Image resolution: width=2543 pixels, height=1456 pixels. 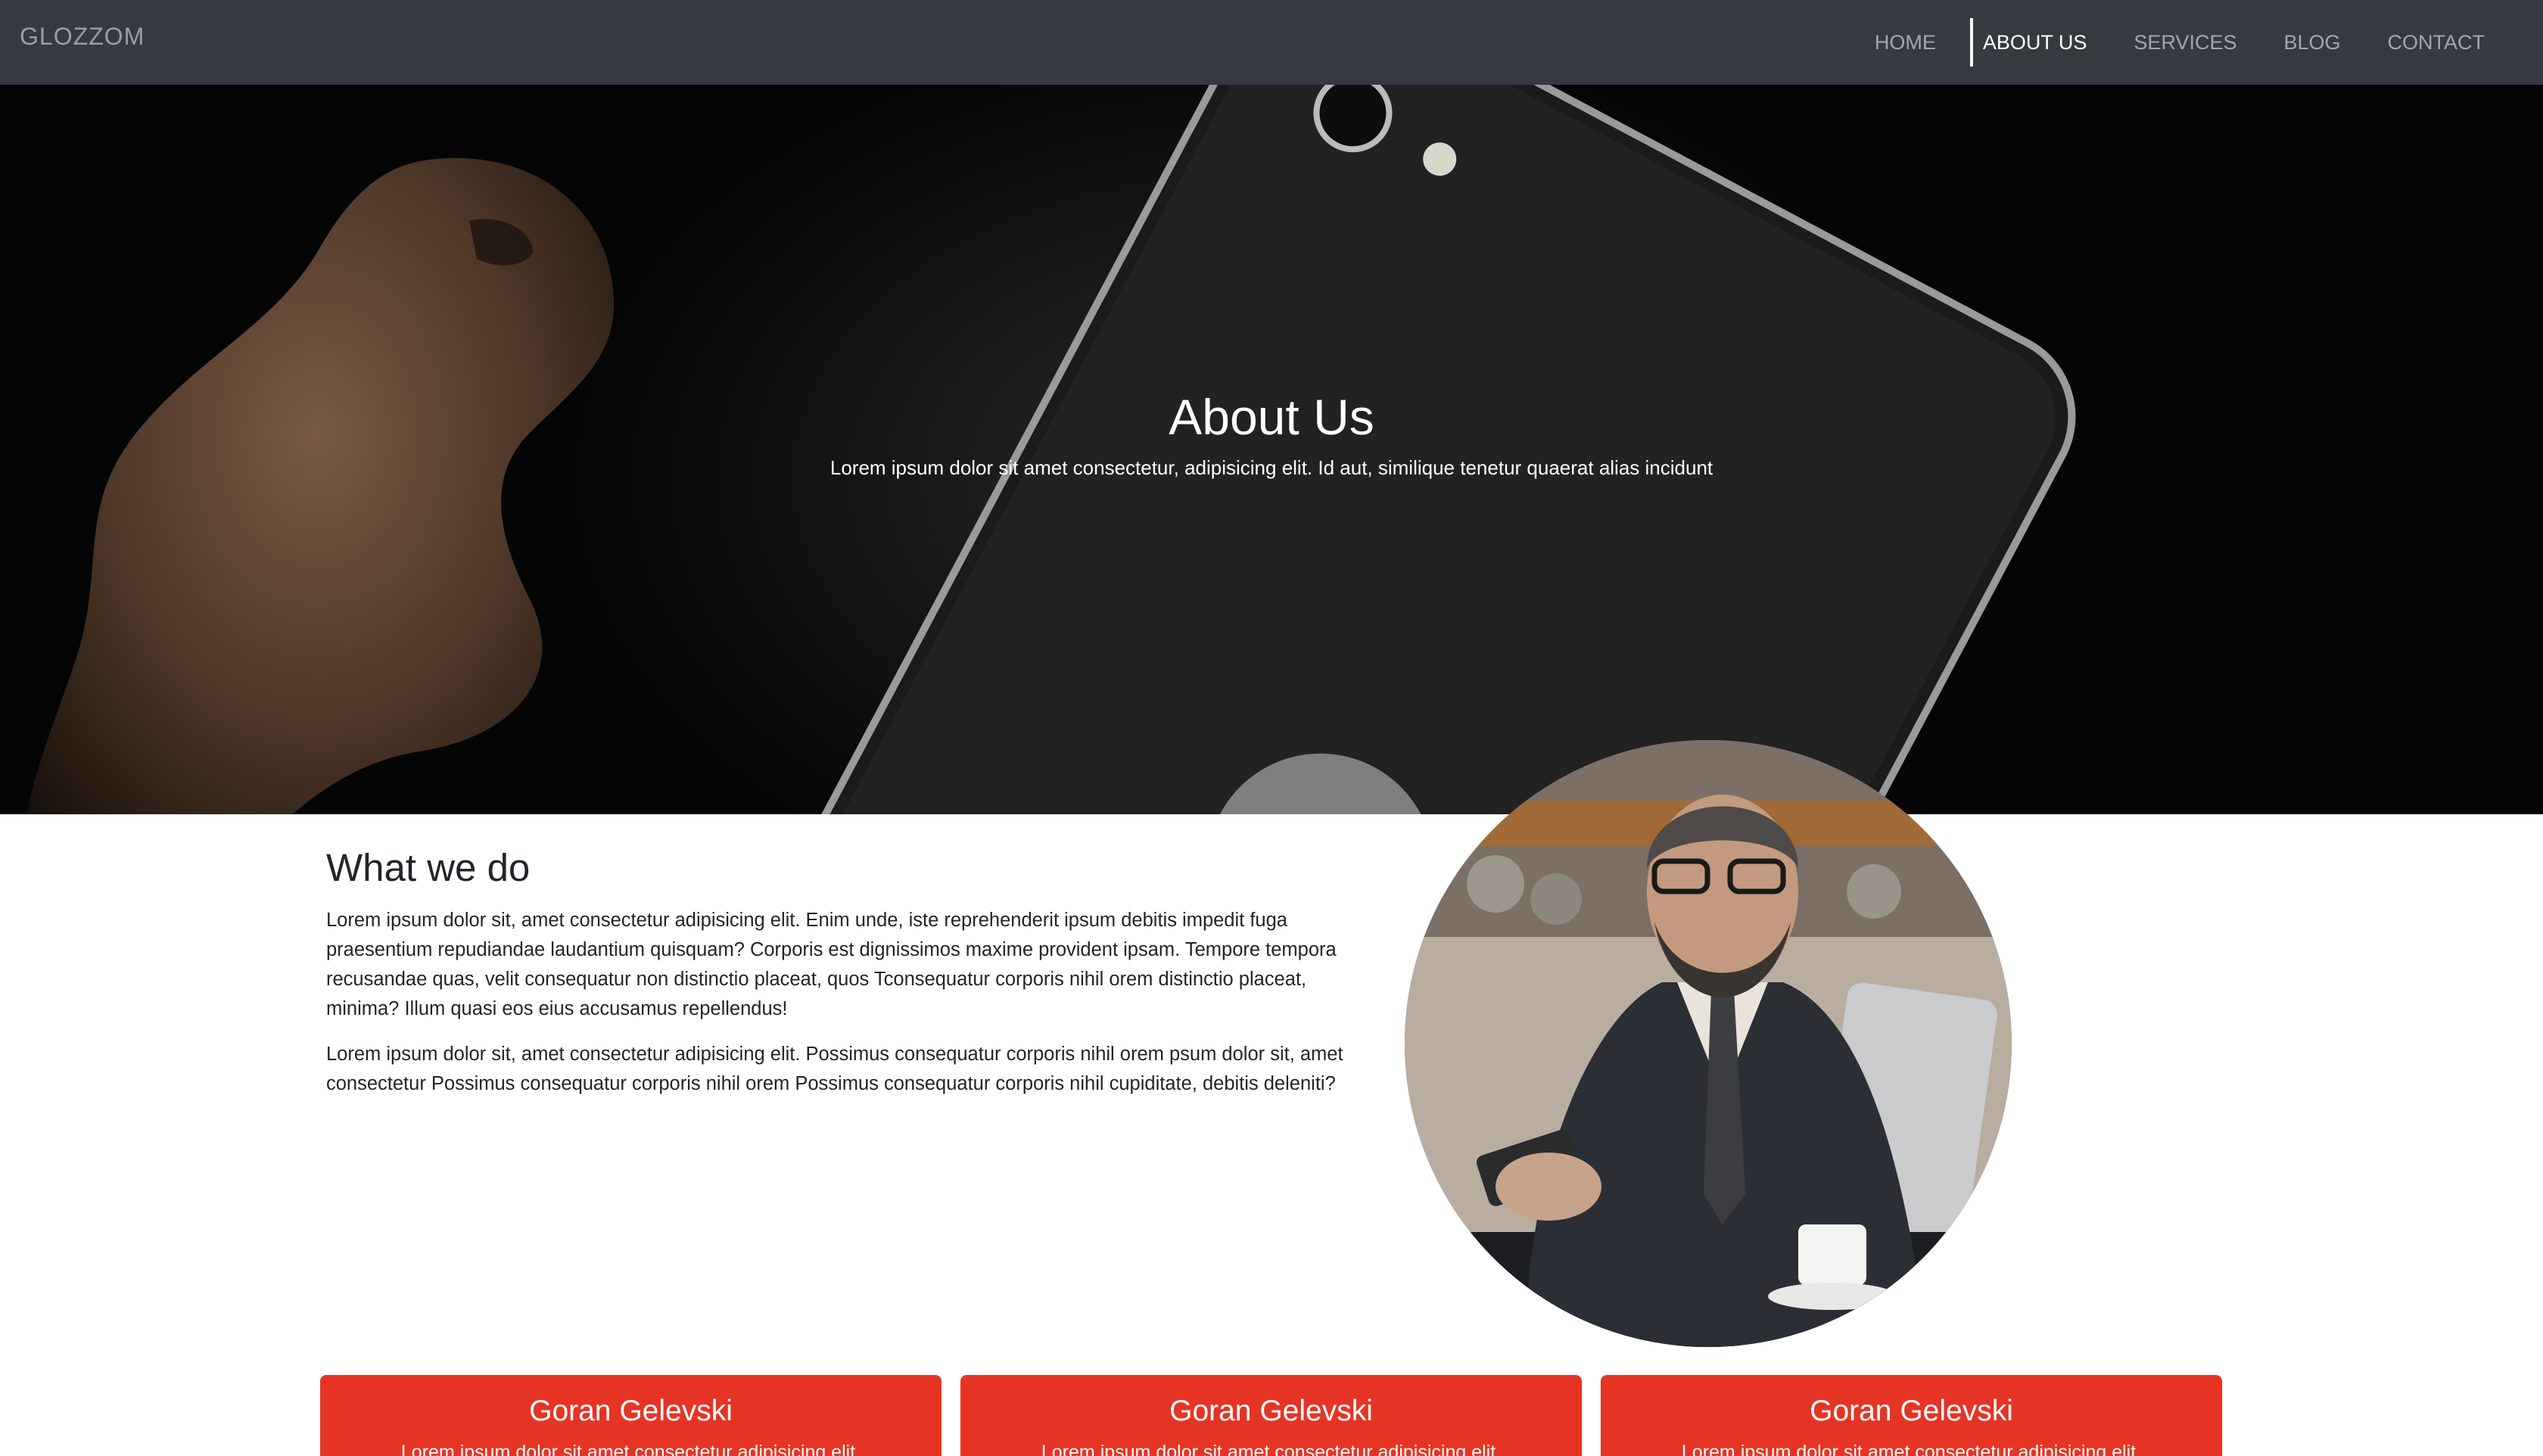 What do you see at coordinates (2185, 42) in the screenshot?
I see `nav-link-services: SERVICES` at bounding box center [2185, 42].